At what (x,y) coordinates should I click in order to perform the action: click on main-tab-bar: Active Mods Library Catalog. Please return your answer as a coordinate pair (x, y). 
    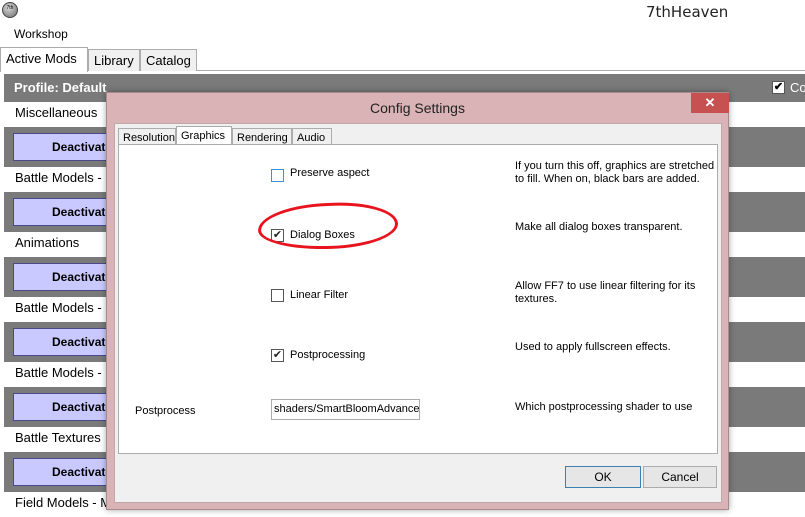
    Looking at the image, I should click on (402, 59).